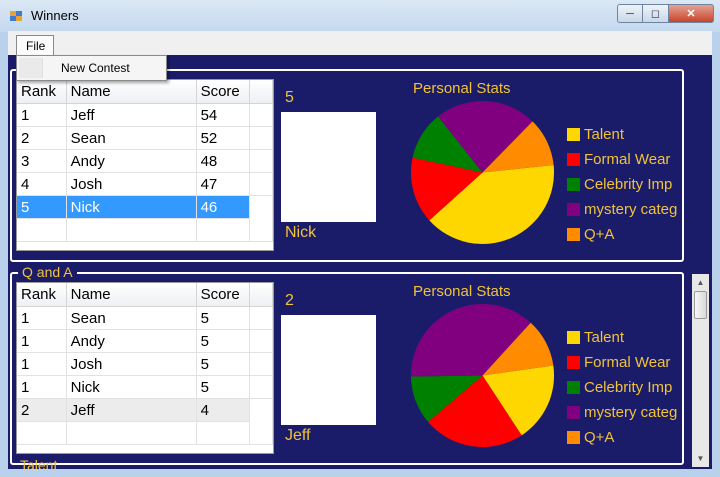 This screenshot has height=477, width=720. What do you see at coordinates (42, 207) in the screenshot?
I see `cell-rank: 5` at bounding box center [42, 207].